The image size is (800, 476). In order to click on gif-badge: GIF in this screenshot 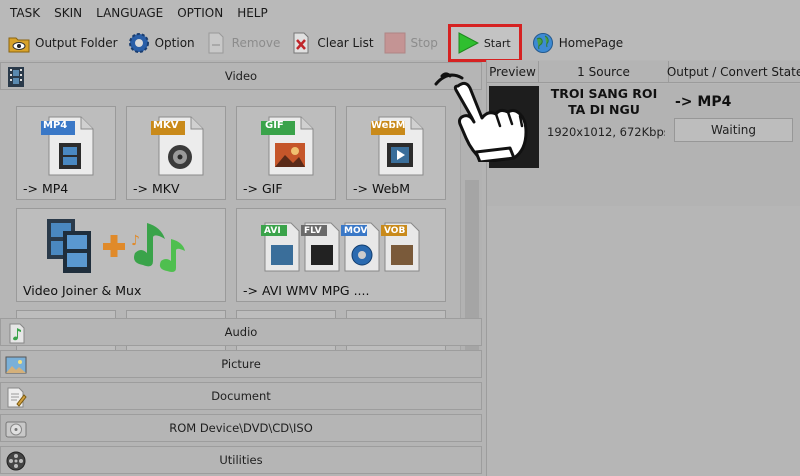, I will do `click(274, 125)`.